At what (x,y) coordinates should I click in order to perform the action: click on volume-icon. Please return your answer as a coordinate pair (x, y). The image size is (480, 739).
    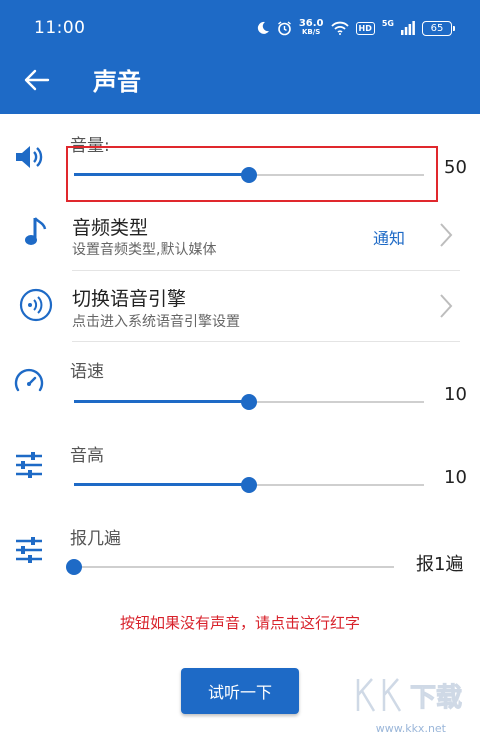
    Looking at the image, I should click on (29, 157).